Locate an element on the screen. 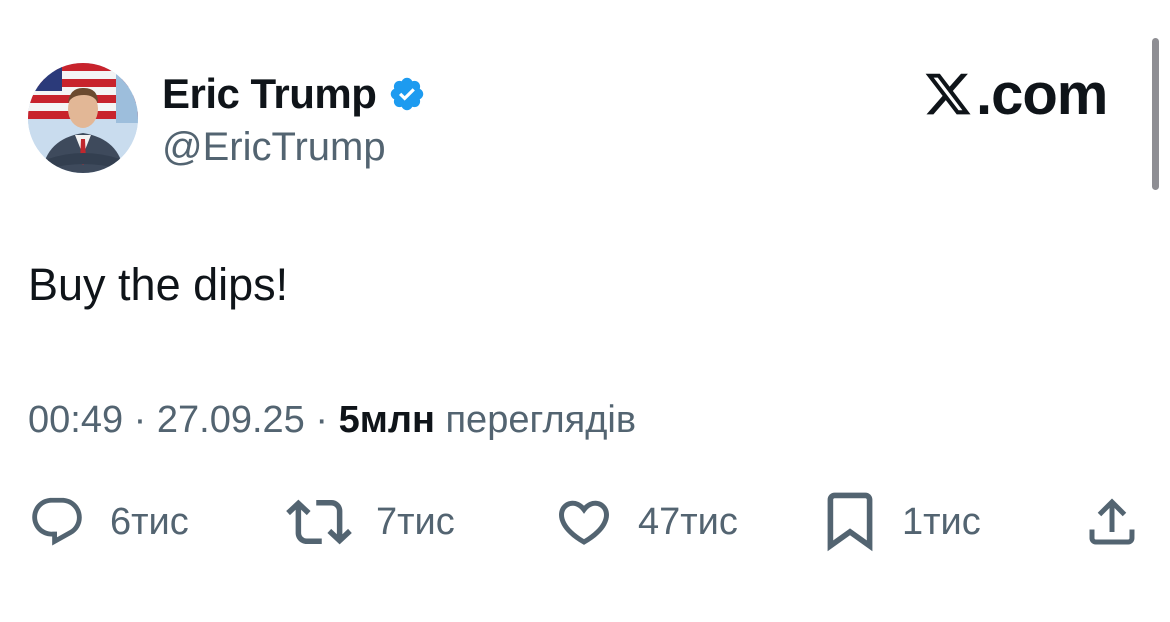  retweet-icon is located at coordinates (319, 522).